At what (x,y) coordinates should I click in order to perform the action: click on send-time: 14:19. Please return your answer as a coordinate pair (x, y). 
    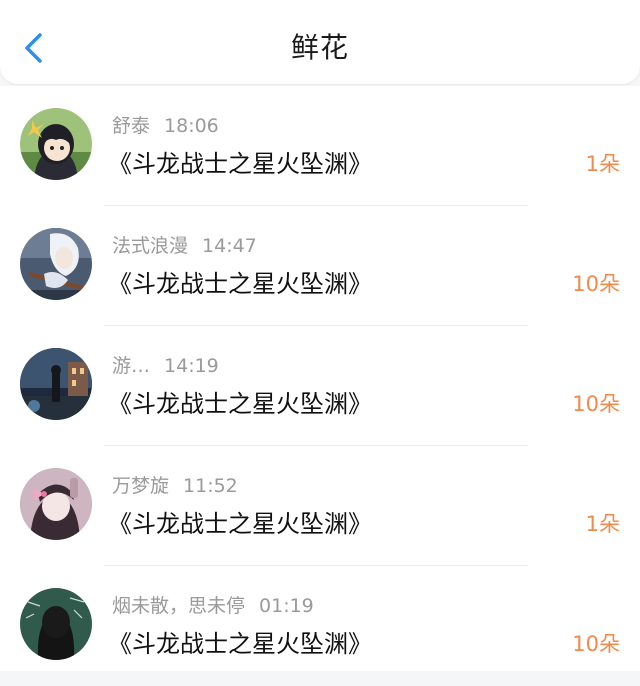
    Looking at the image, I should click on (191, 366).